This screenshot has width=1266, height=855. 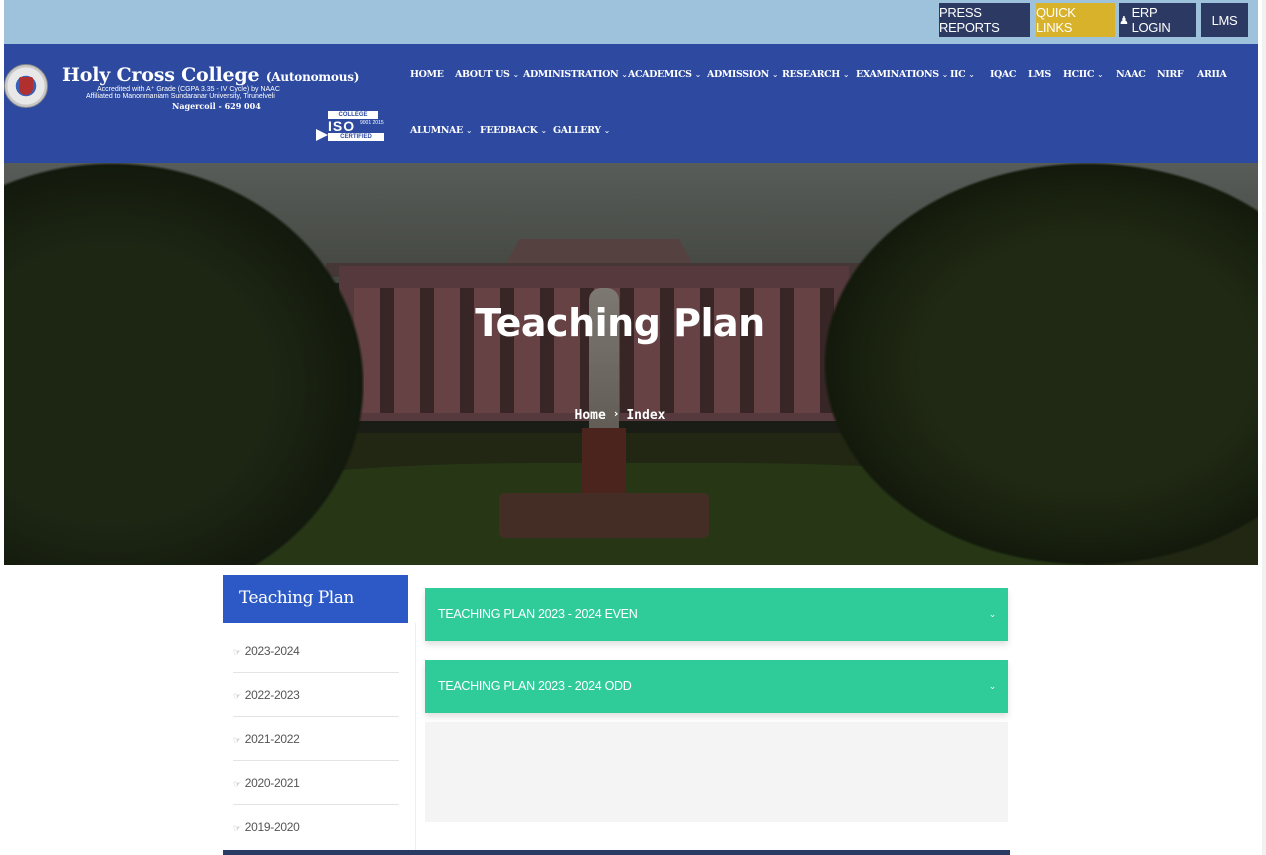 What do you see at coordinates (509, 130) in the screenshot?
I see `nav-label: FEEDBACK` at bounding box center [509, 130].